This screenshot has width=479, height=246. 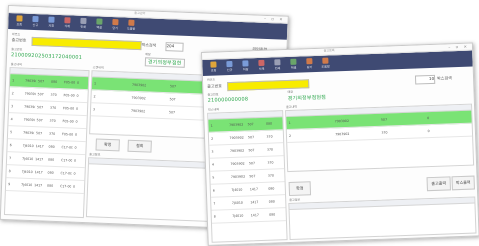 What do you see at coordinates (463, 183) in the screenshot?
I see `print-box-button: 박스출력` at bounding box center [463, 183].